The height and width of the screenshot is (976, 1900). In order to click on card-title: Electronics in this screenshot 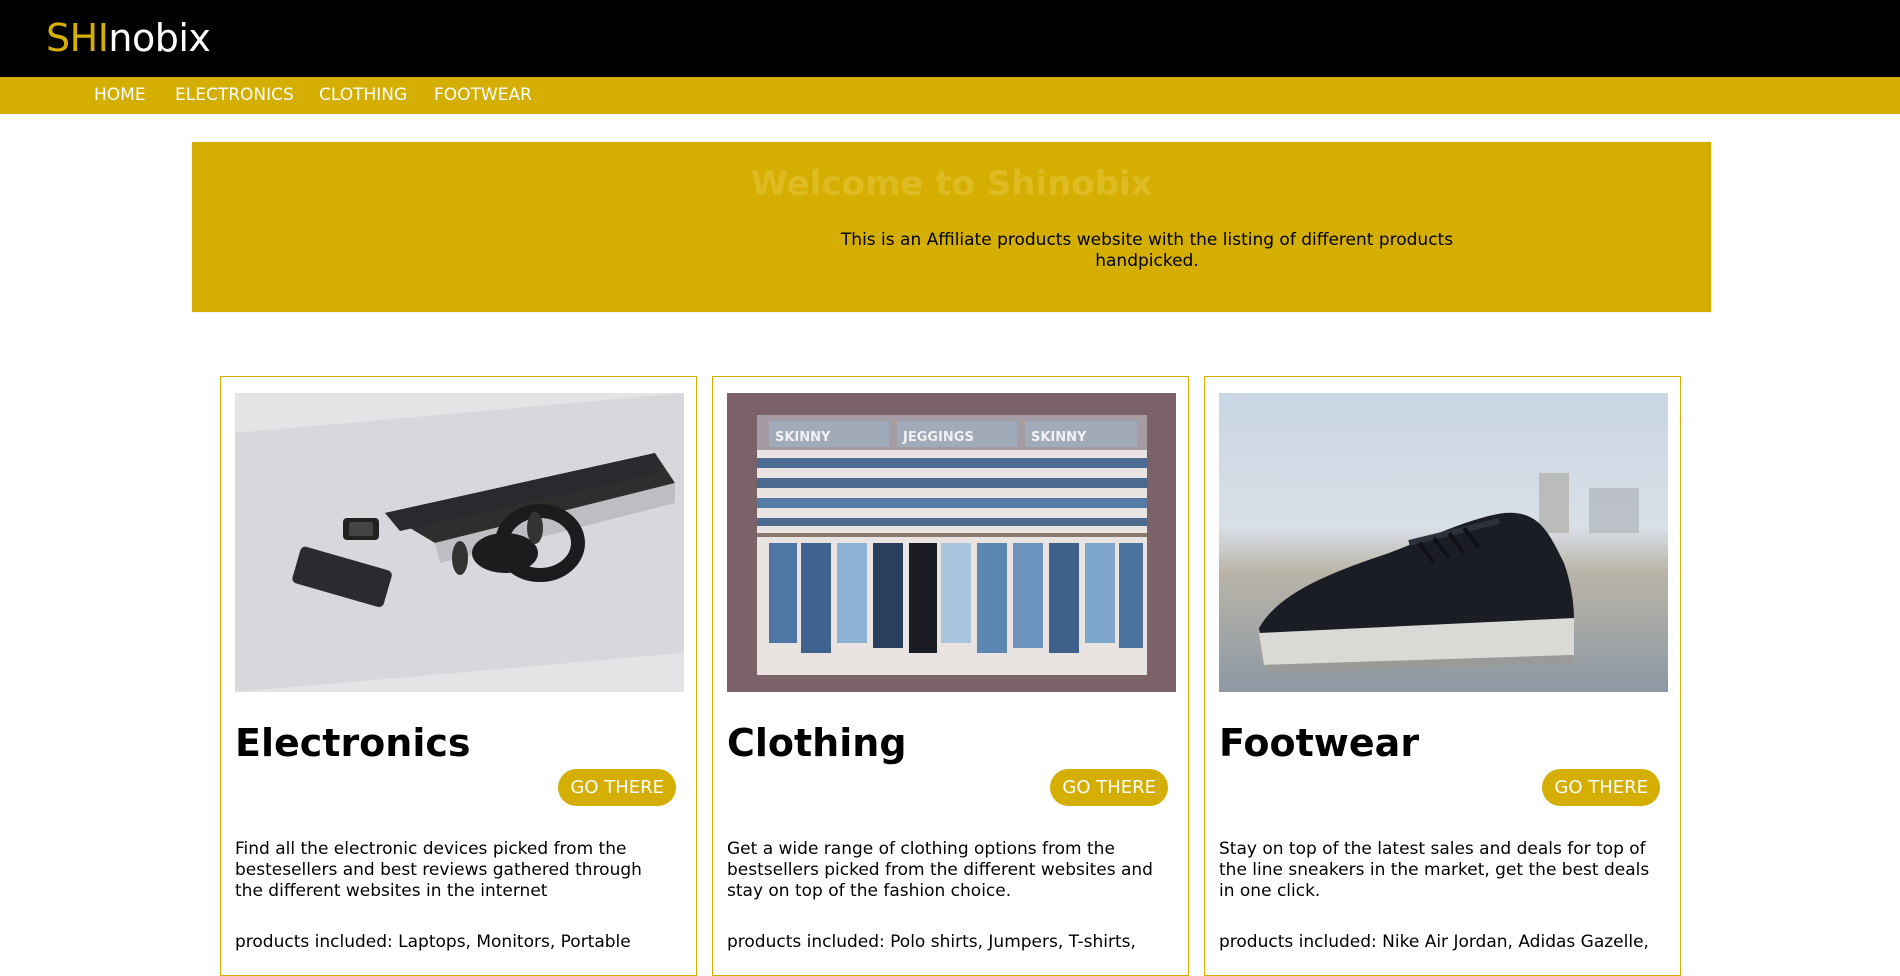, I will do `click(353, 743)`.